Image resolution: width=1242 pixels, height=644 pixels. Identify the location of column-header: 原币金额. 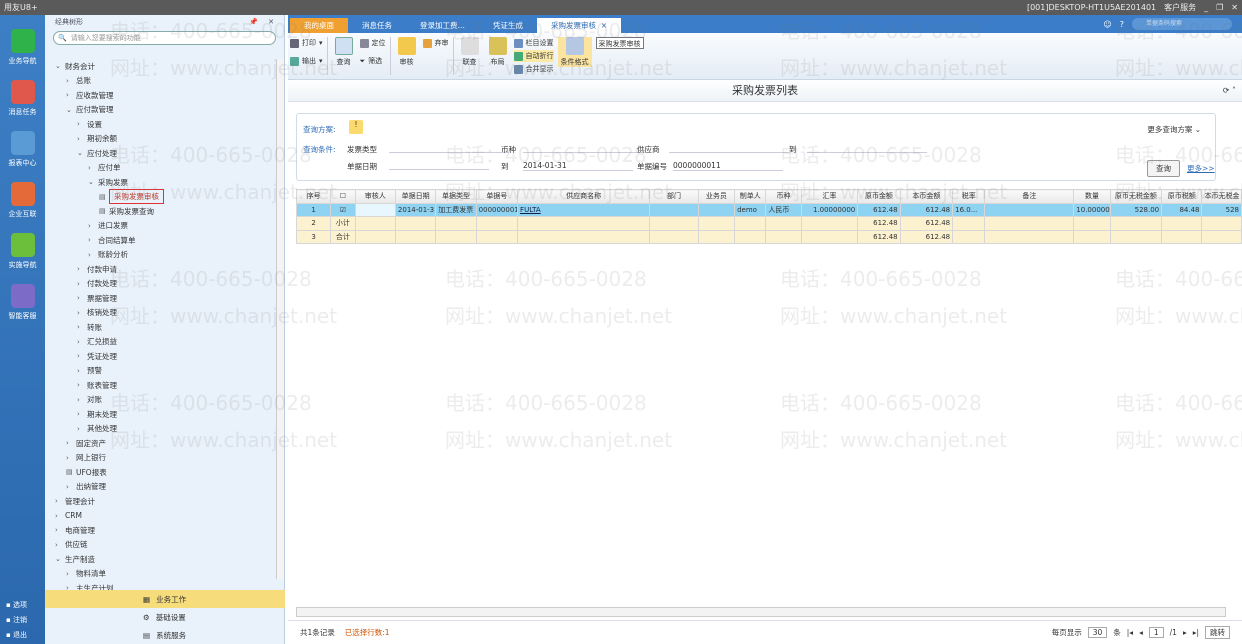
(879, 196).